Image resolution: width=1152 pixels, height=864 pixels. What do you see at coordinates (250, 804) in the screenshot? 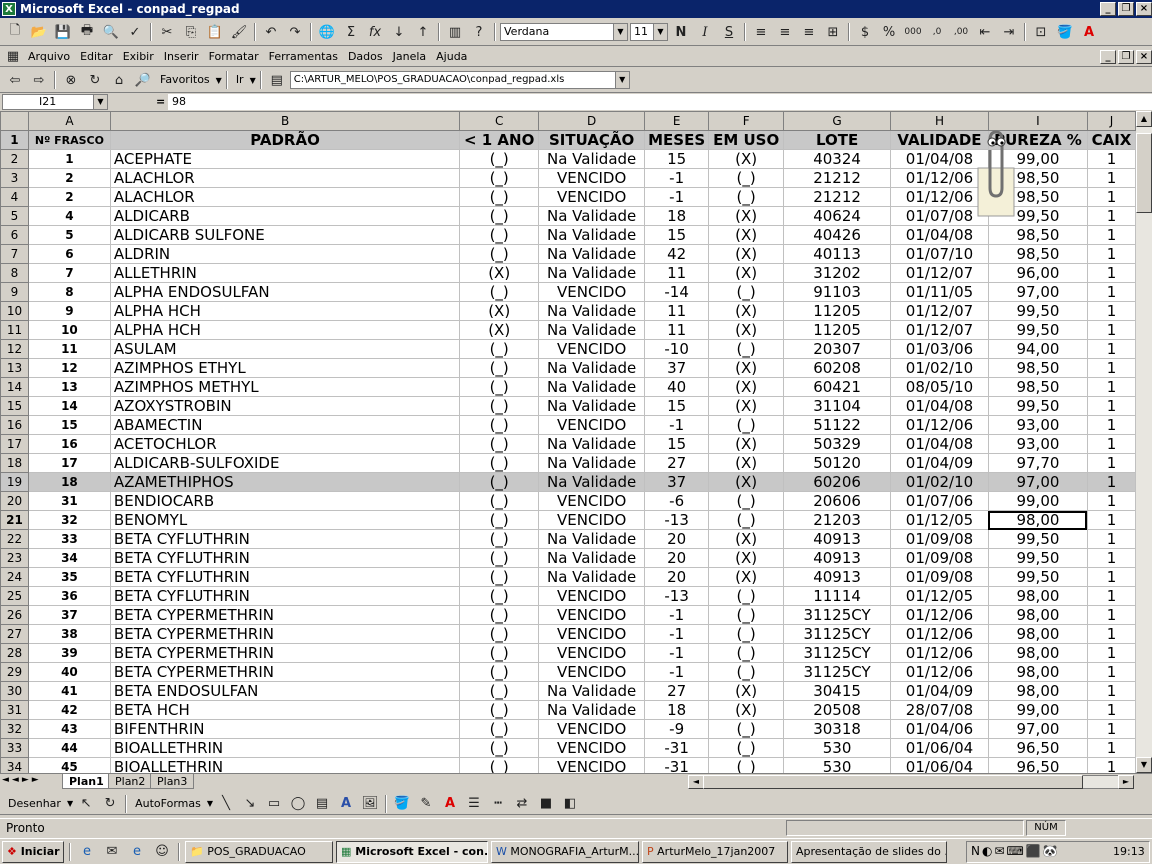
I see `arrow-icon: ↘` at bounding box center [250, 804].